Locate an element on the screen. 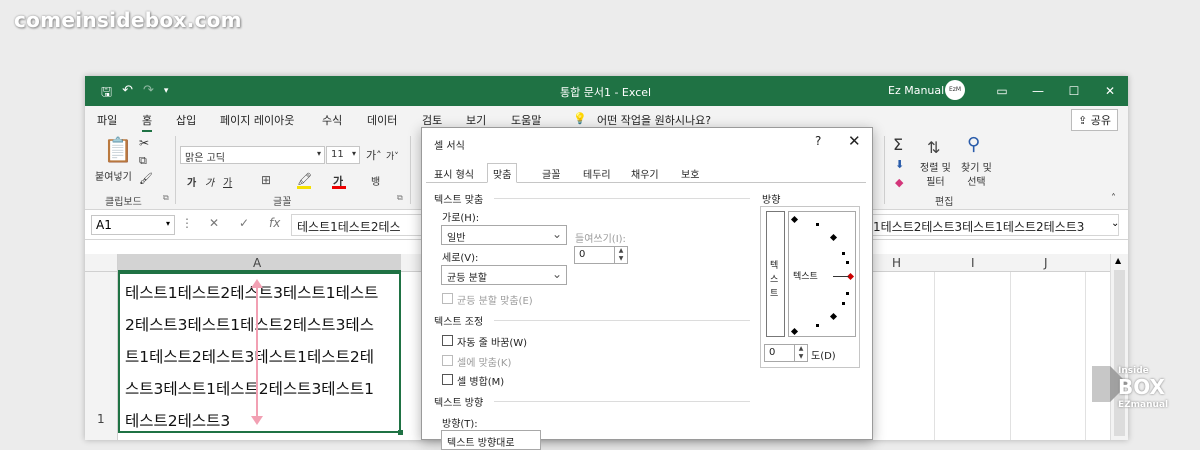  expand-formula-icon: ⌄ is located at coordinates (1115, 223).